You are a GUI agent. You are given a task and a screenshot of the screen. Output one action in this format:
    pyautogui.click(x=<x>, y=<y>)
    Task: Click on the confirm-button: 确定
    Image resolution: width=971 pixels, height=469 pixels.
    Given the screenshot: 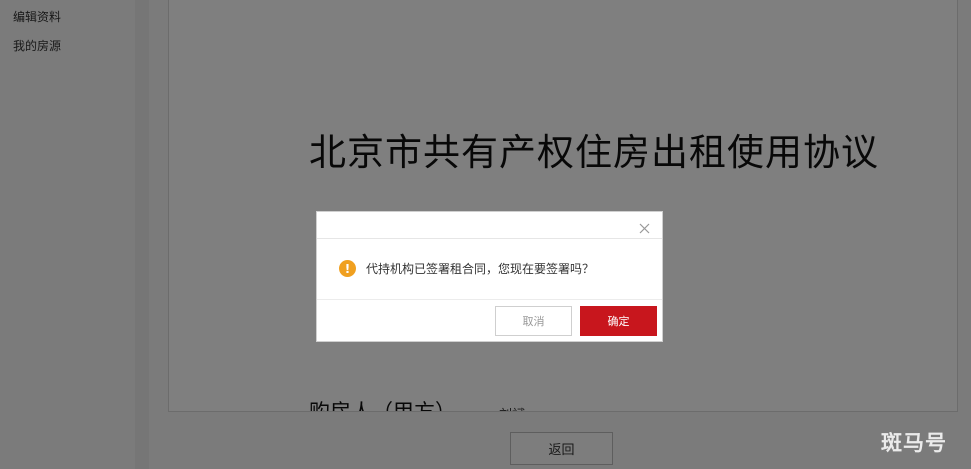 What is the action you would take?
    pyautogui.click(x=618, y=321)
    